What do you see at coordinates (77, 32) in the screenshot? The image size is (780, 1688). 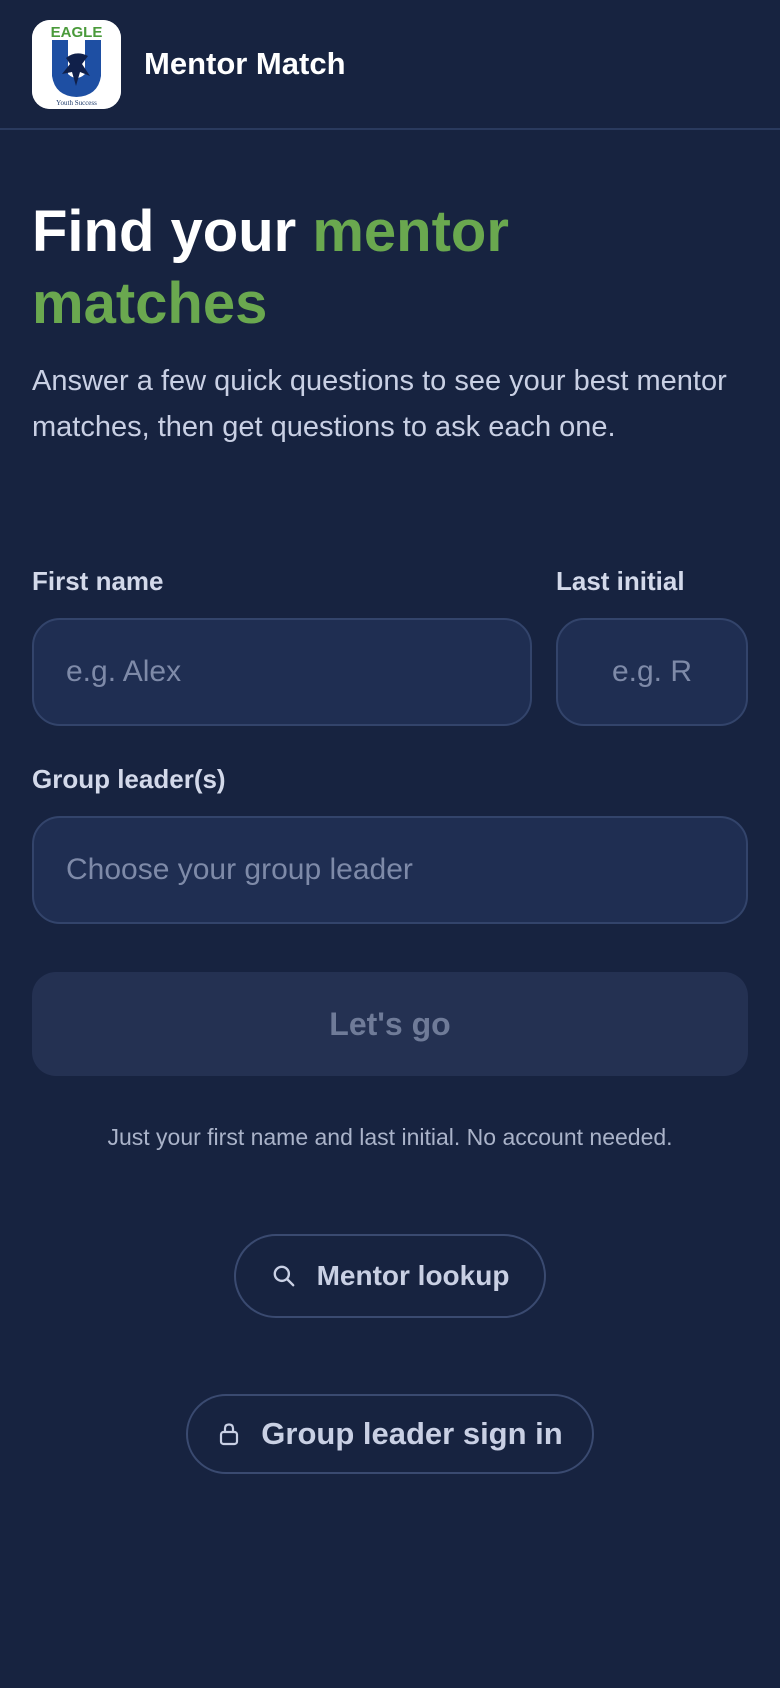 I see `logo-top-text: EAGLE` at bounding box center [77, 32].